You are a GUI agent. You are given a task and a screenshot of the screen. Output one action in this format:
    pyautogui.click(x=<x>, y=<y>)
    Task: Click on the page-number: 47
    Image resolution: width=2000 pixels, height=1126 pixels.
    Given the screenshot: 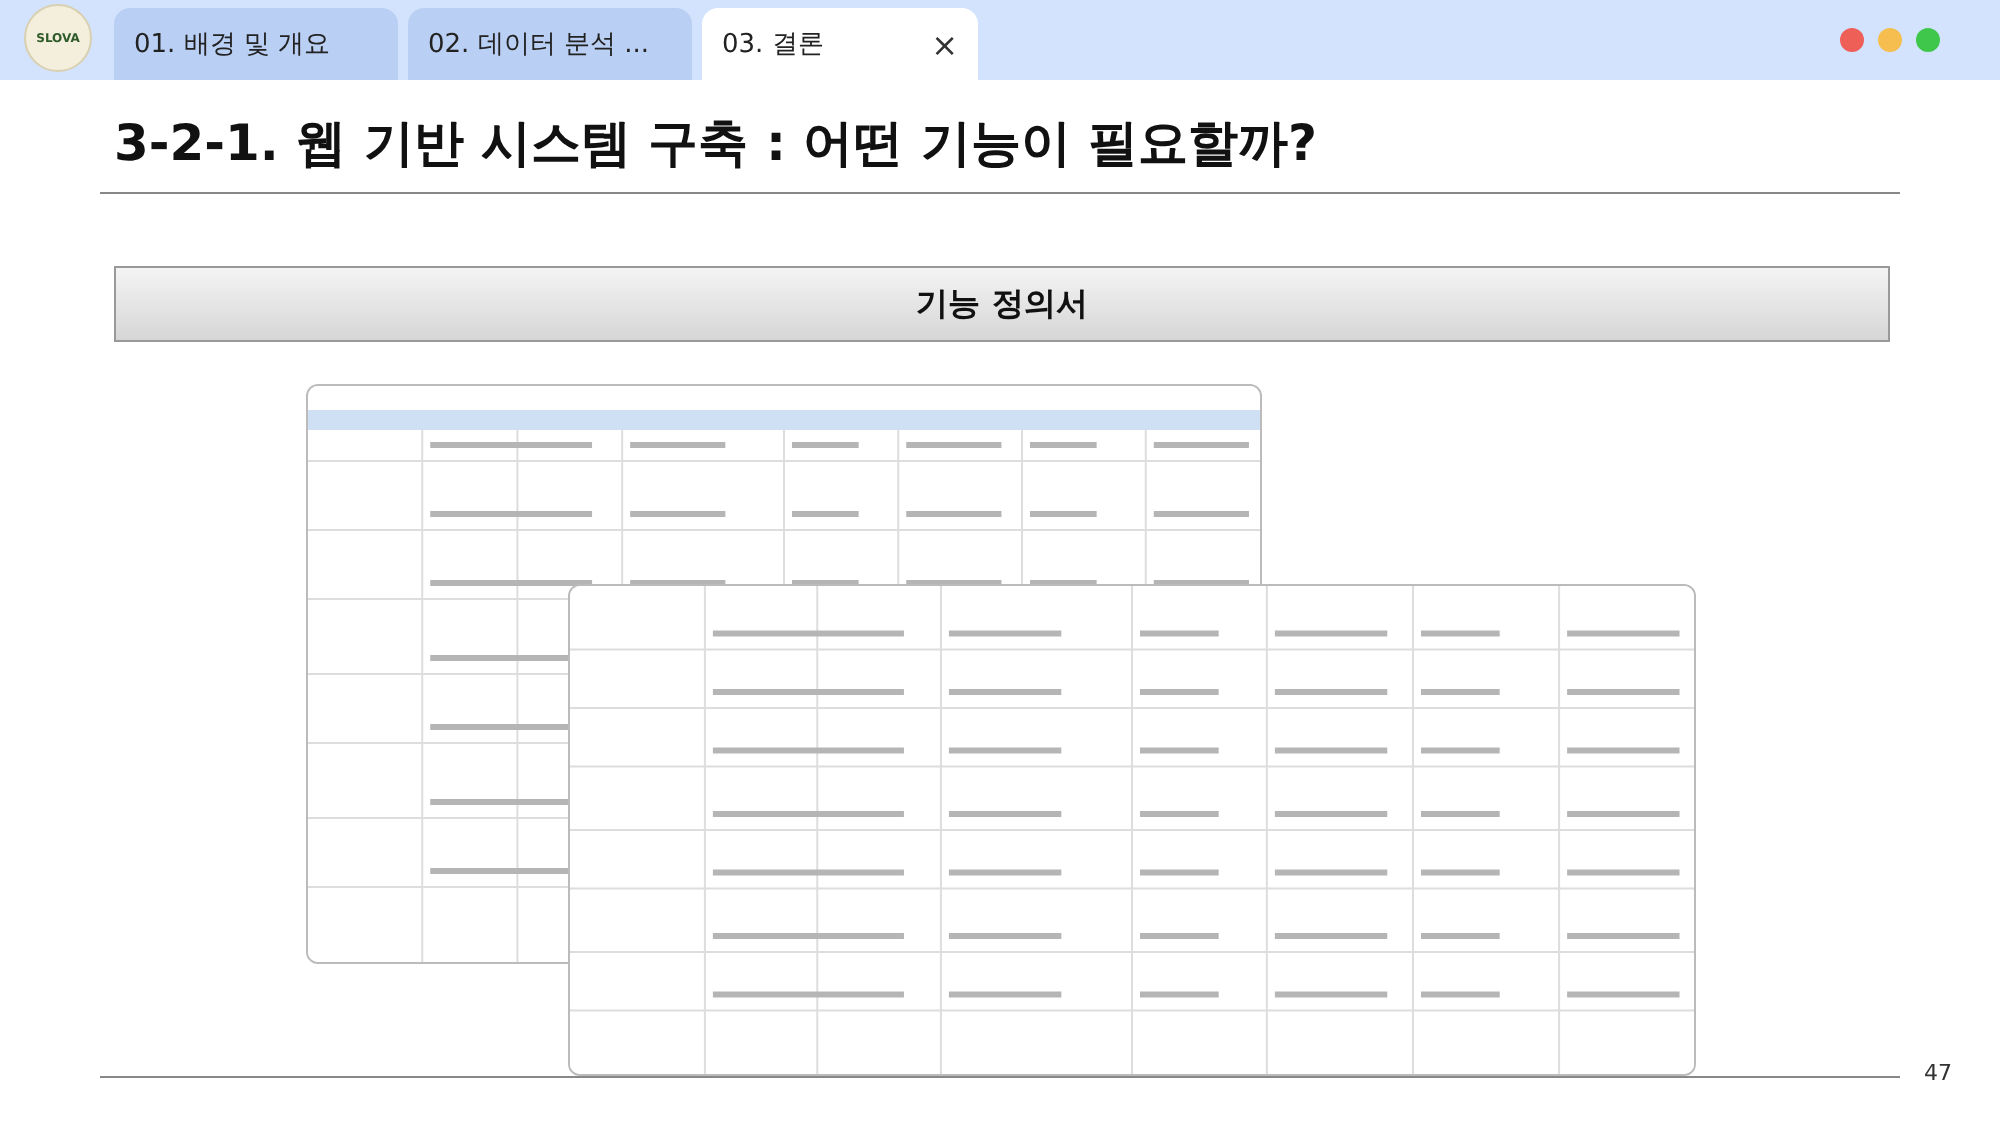 What is the action you would take?
    pyautogui.click(x=1938, y=1073)
    